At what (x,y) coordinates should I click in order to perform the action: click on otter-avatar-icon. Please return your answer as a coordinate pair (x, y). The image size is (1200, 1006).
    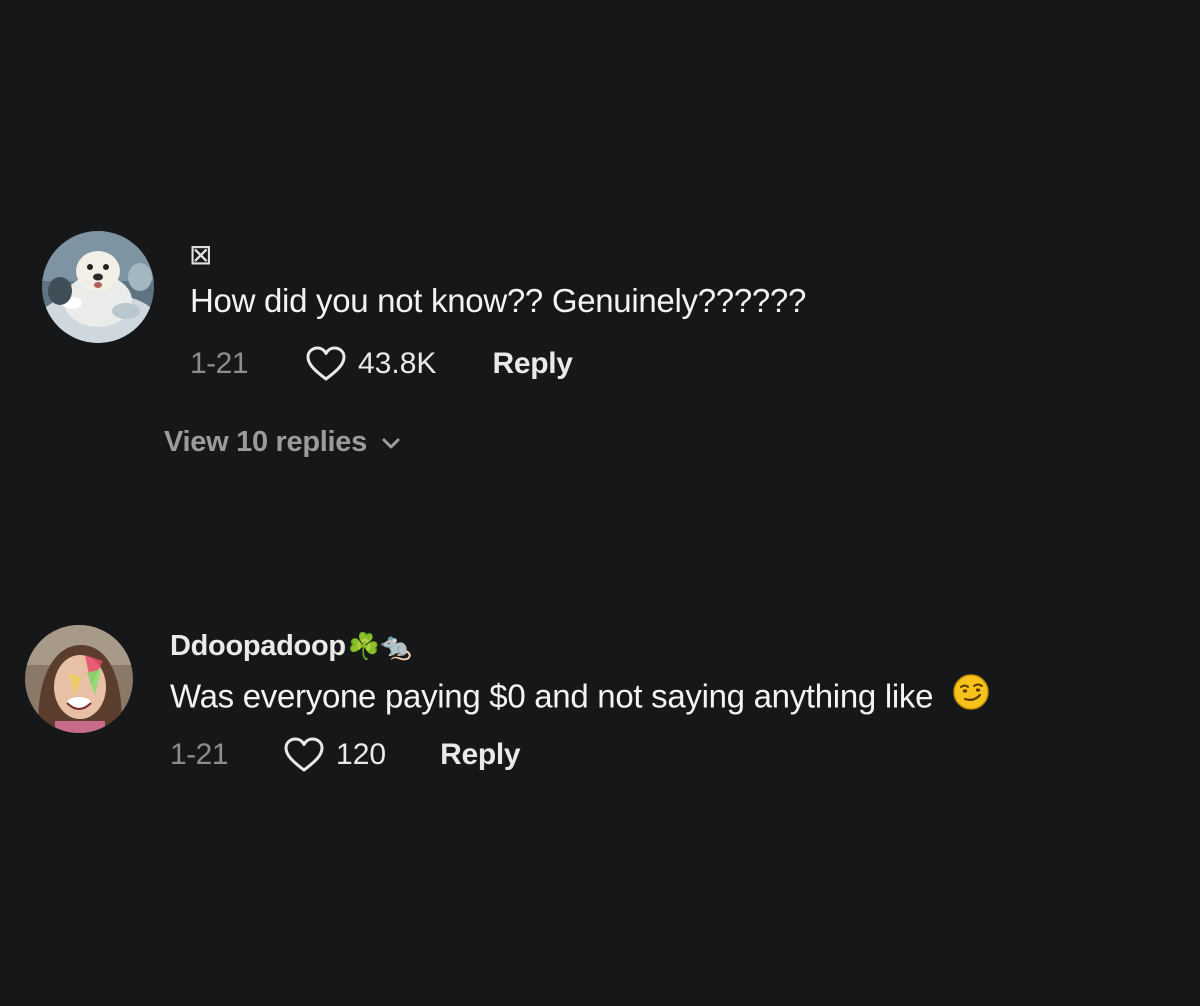
    Looking at the image, I should click on (98, 287).